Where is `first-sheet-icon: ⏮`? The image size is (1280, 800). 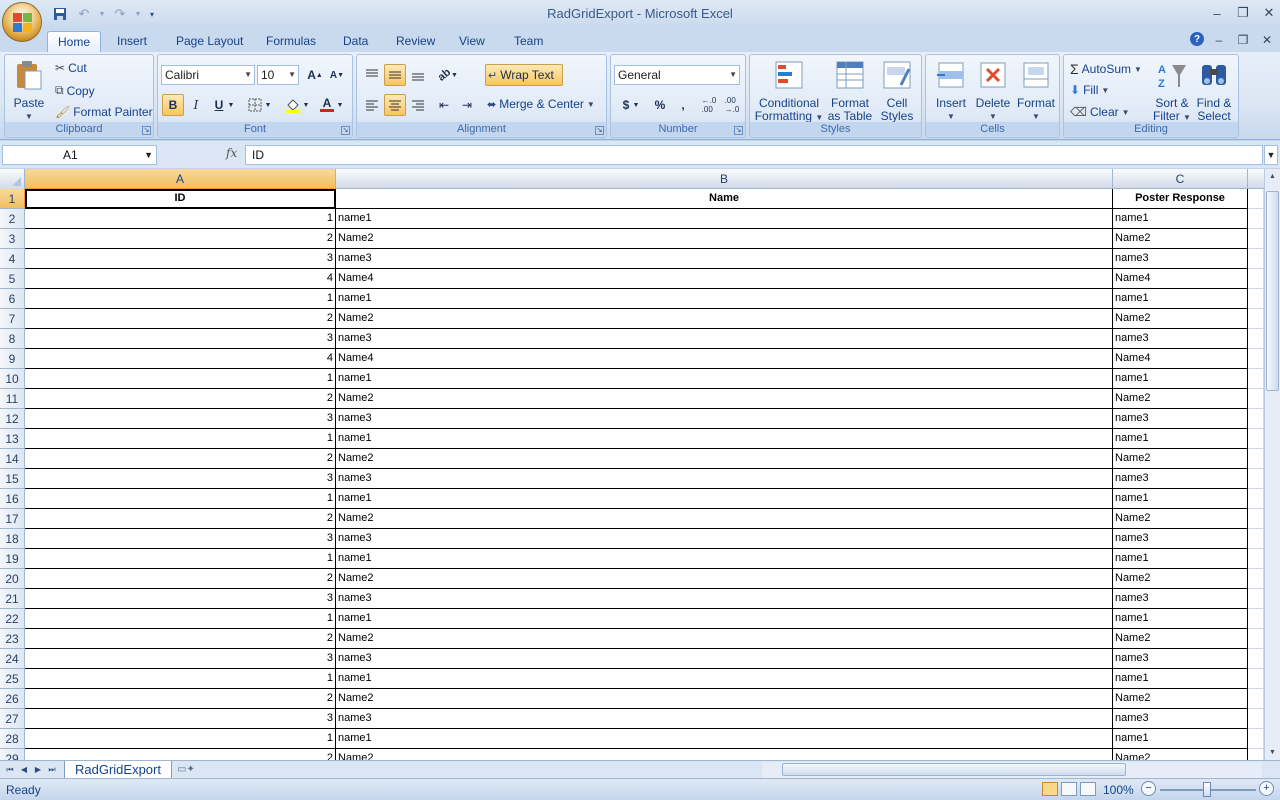 first-sheet-icon: ⏮ is located at coordinates (10, 770).